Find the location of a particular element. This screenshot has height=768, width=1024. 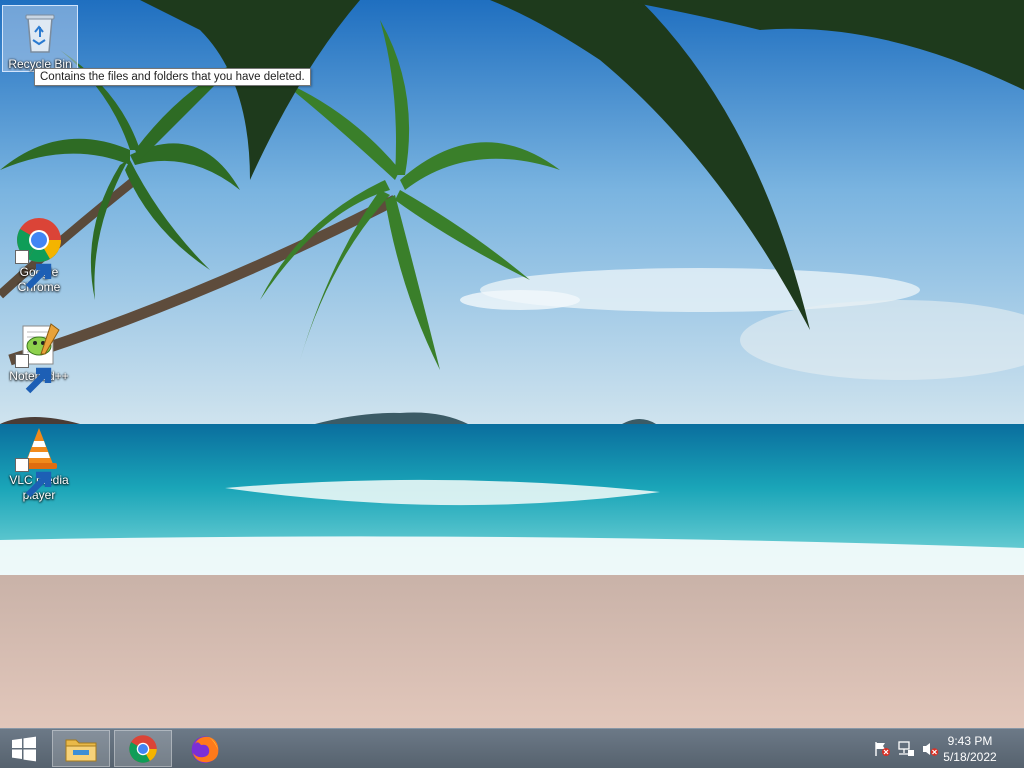

desktop-icon-vlc: VLC media player is located at coordinates (39, 462).